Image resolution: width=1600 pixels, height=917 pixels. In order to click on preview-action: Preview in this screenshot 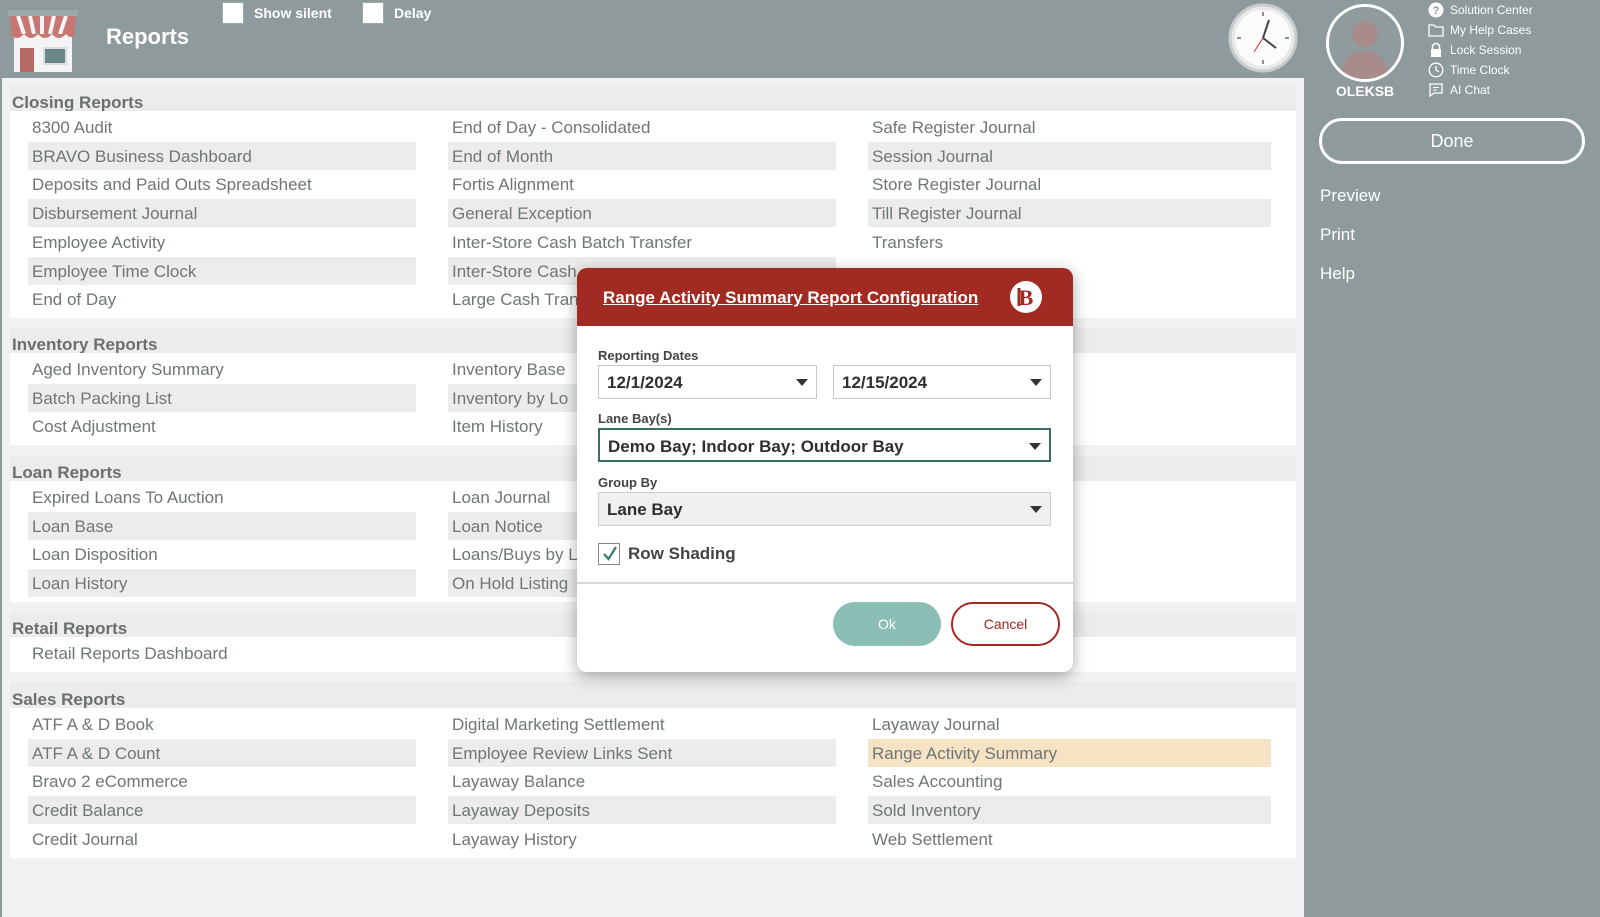, I will do `click(1350, 196)`.